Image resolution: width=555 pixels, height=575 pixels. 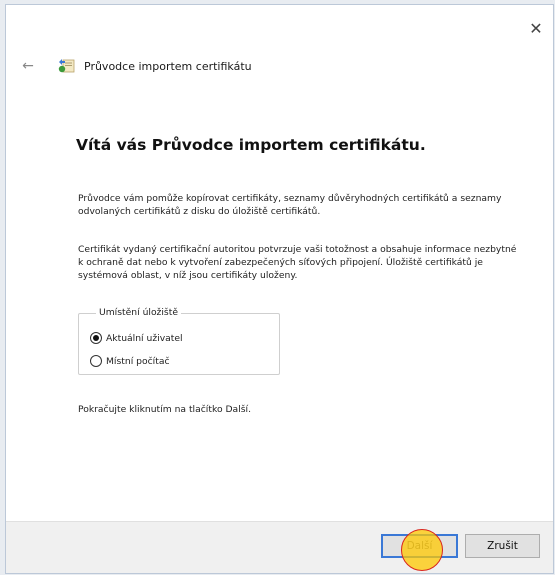 I want to click on cancel-button: Zrušit, so click(x=502, y=546).